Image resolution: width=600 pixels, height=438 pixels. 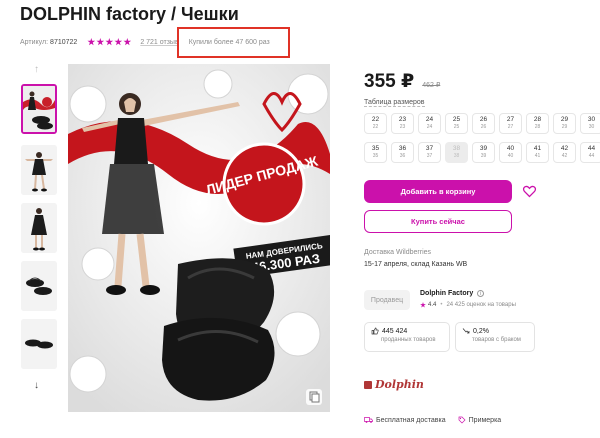 I want to click on copy-icon, so click(x=314, y=397).